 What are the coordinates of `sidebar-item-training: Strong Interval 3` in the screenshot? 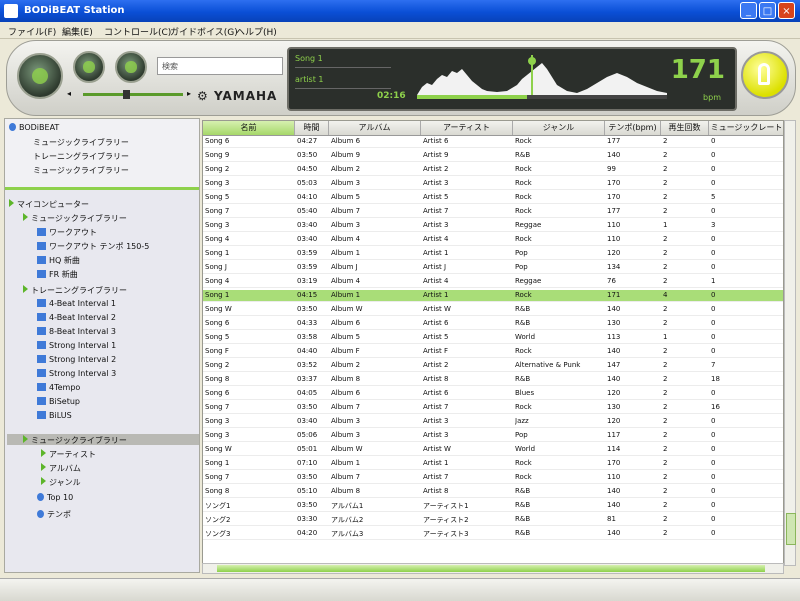 It's located at (76, 373).